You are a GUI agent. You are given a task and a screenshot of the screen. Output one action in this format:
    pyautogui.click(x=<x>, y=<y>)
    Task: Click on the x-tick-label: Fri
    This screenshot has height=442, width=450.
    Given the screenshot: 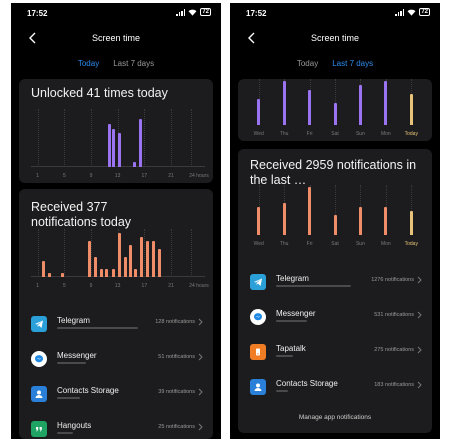 What is the action you would take?
    pyautogui.click(x=309, y=244)
    